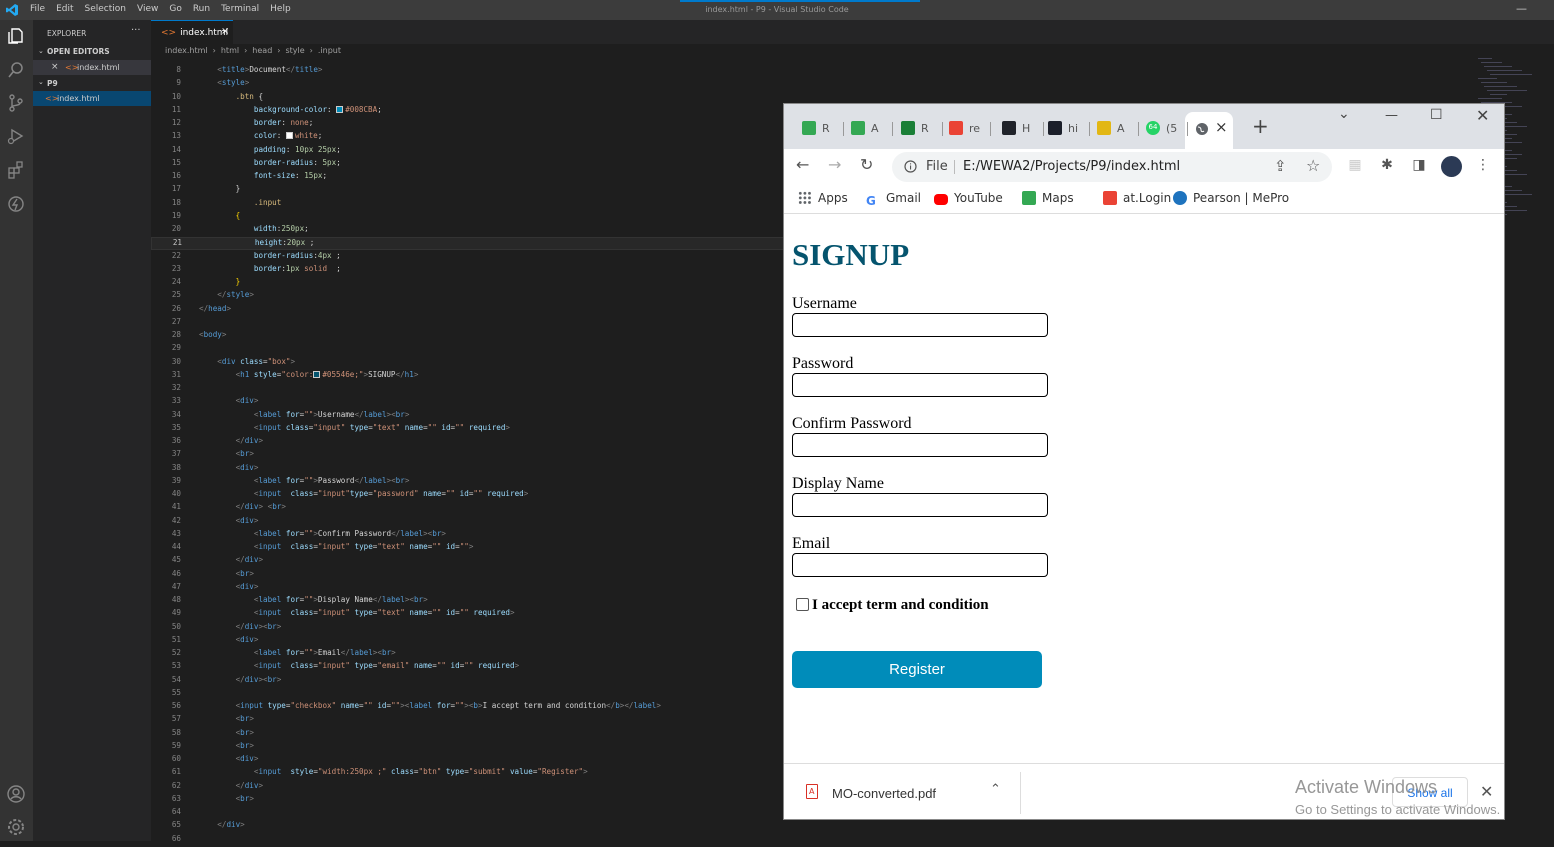 The height and width of the screenshot is (847, 1554). What do you see at coordinates (471, 270) in the screenshot?
I see `code-line: 23 border:1px solid ;` at bounding box center [471, 270].